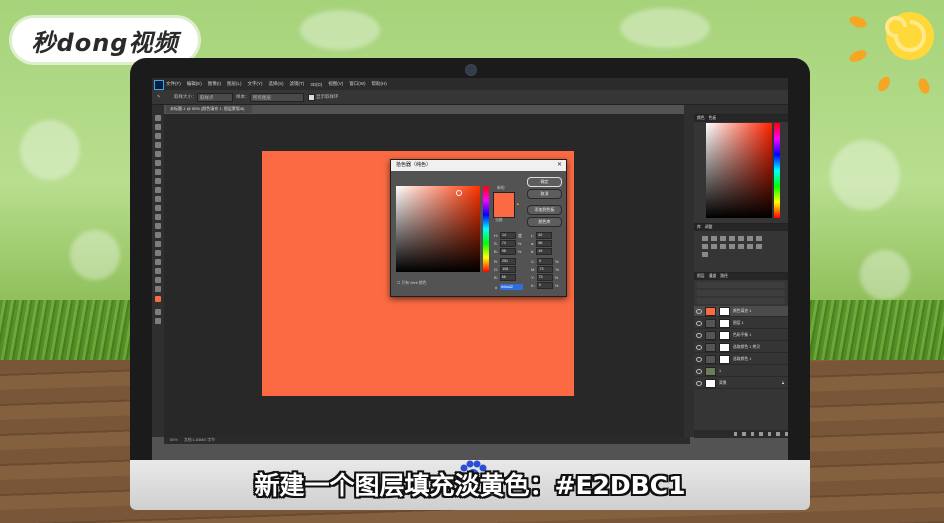 This screenshot has height=523, width=944. What do you see at coordinates (277, 97) in the screenshot?
I see `sample-select: 所有图层` at bounding box center [277, 97].